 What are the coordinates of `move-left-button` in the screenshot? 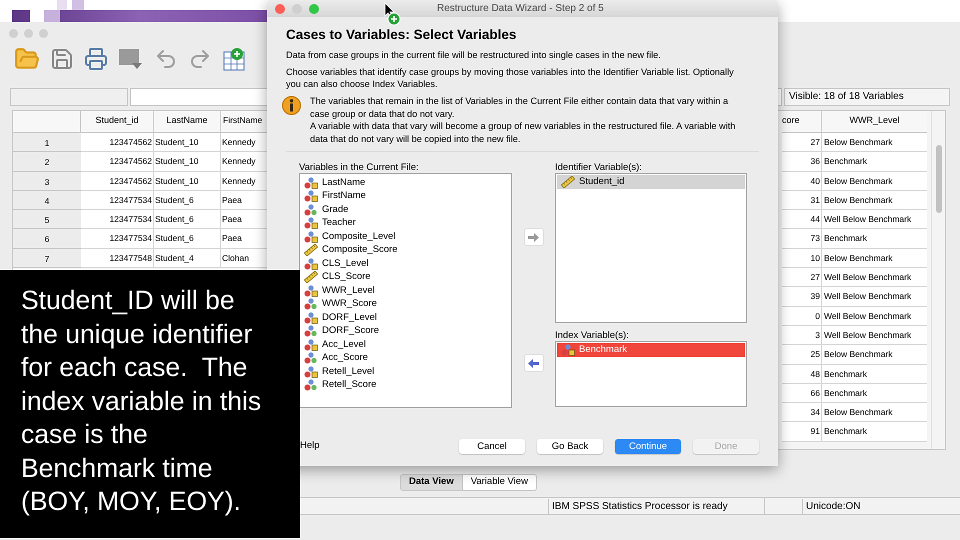 It's located at (534, 363).